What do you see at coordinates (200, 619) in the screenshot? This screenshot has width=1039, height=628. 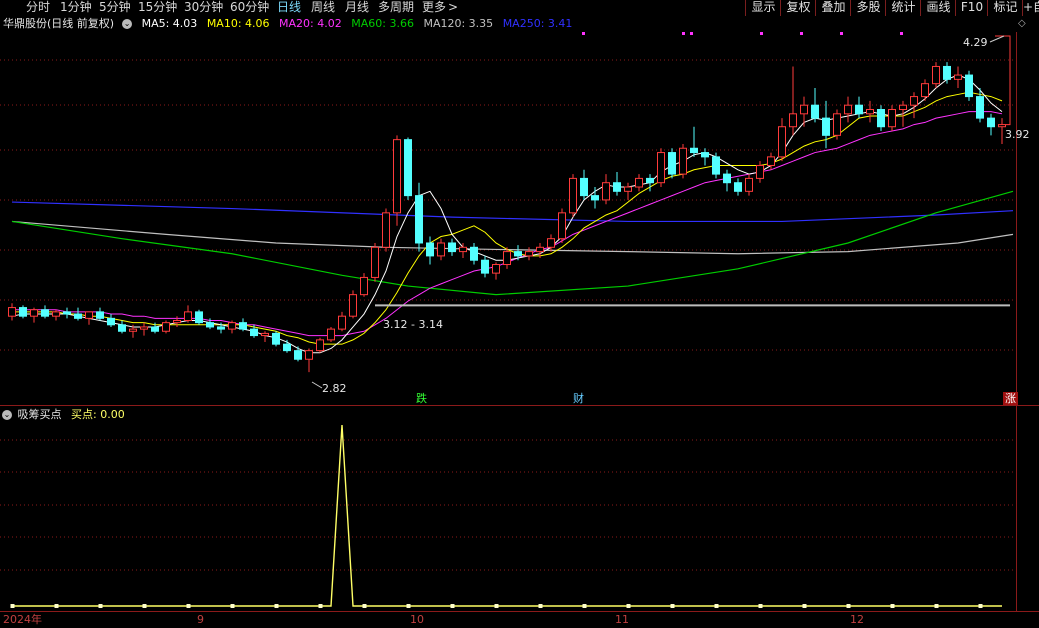 I see `x-label-sep: 9` at bounding box center [200, 619].